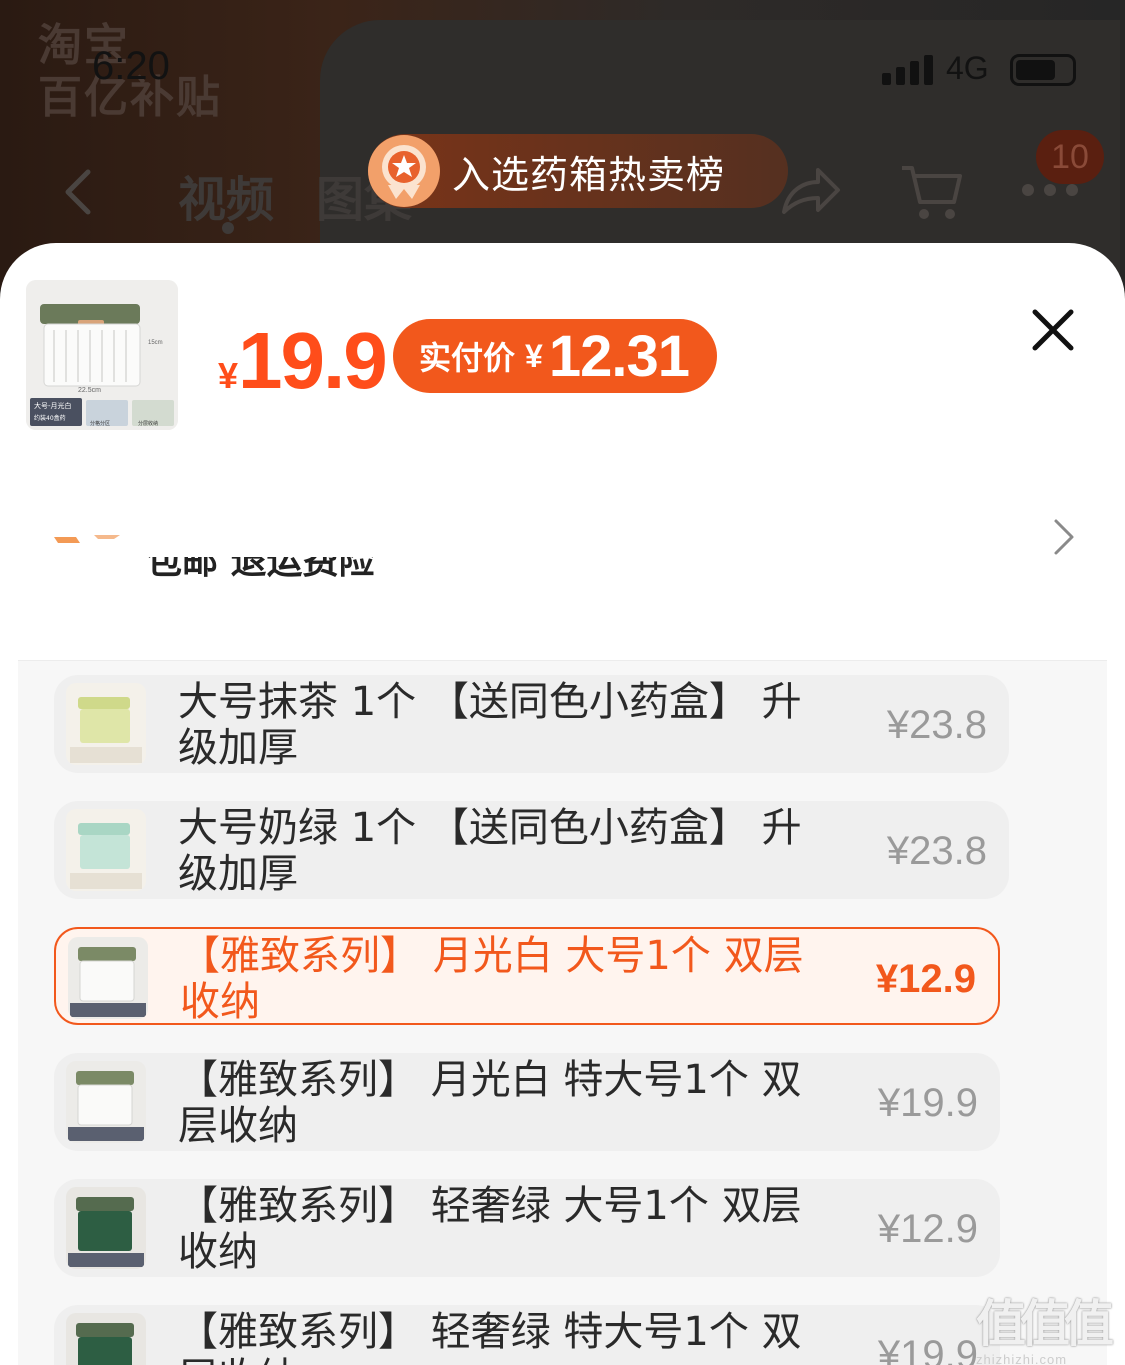 The height and width of the screenshot is (1365, 1125). I want to click on sku-option: 【雅致系列】 轻奢绿 特大号1个 双层收纳 ¥19.9, so click(527, 1335).